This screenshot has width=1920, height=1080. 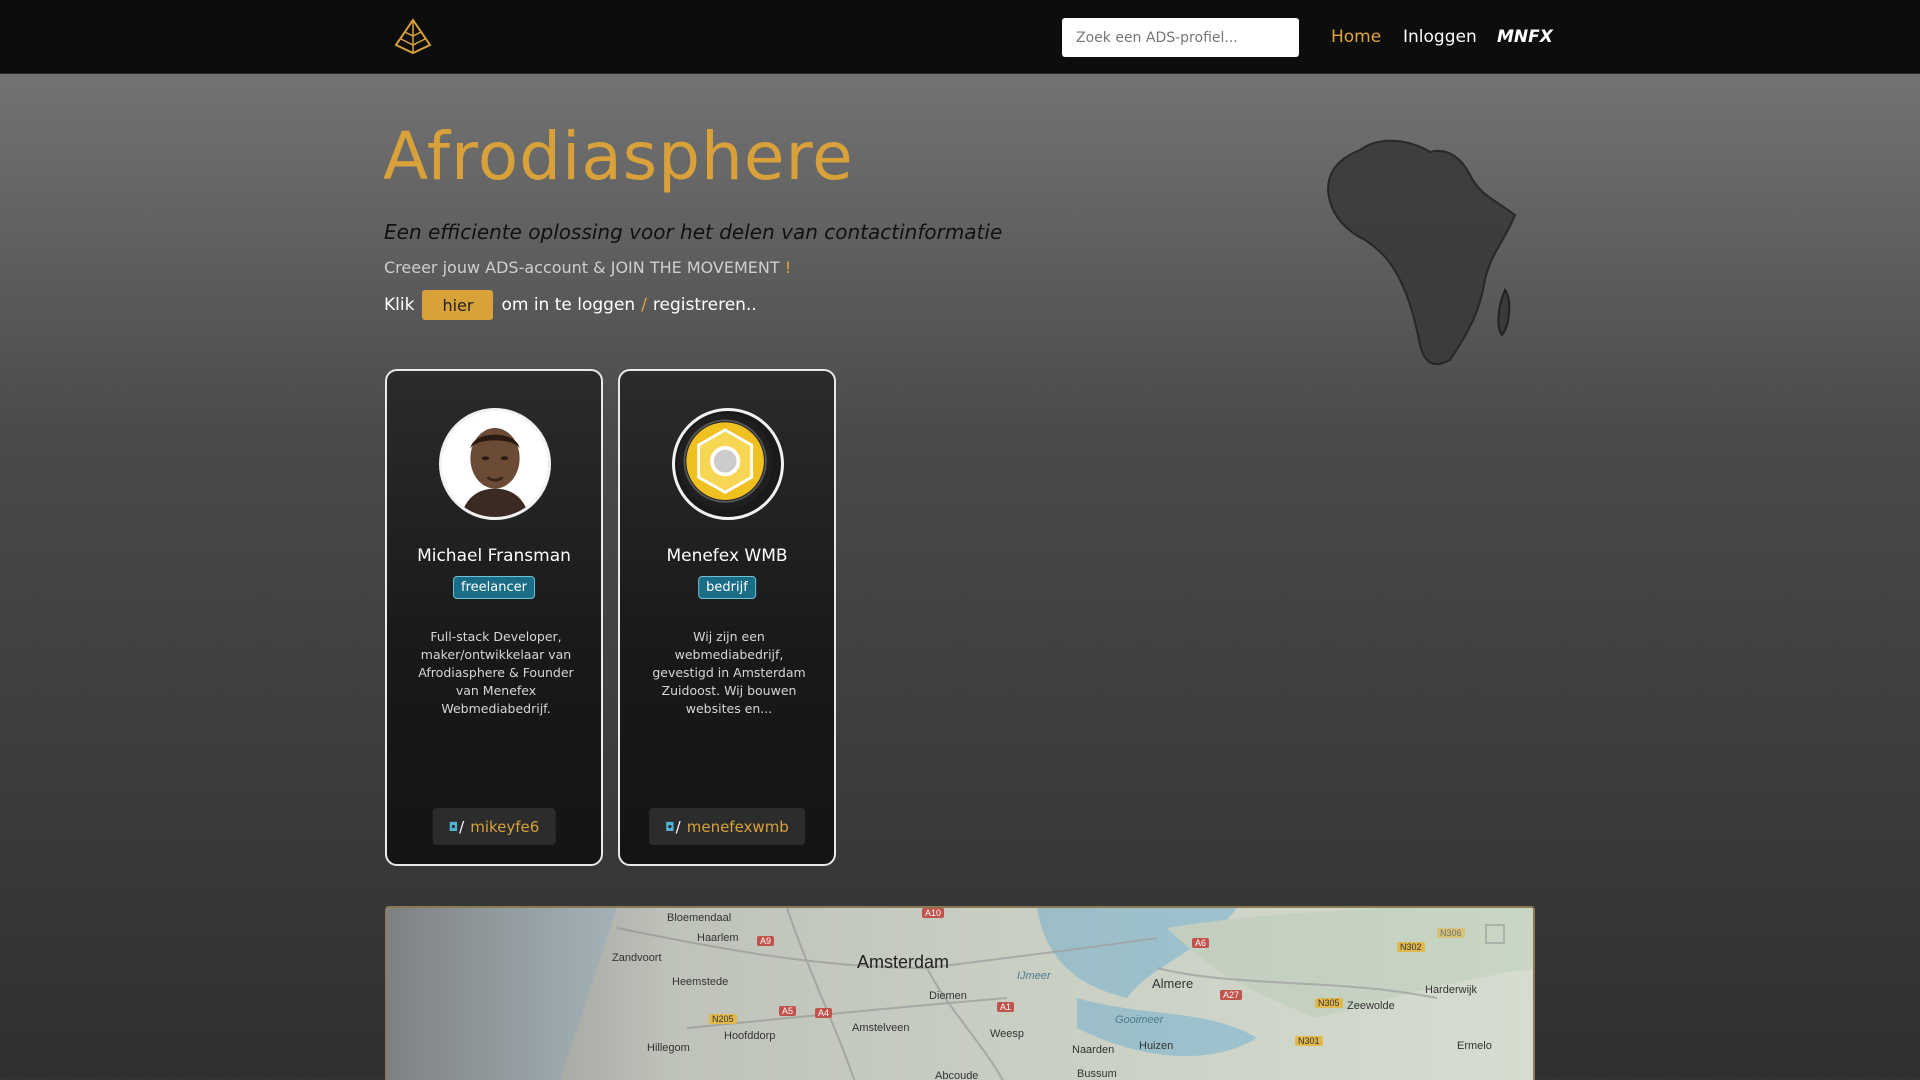 I want to click on road-marker: A27, so click(x=1231, y=995).